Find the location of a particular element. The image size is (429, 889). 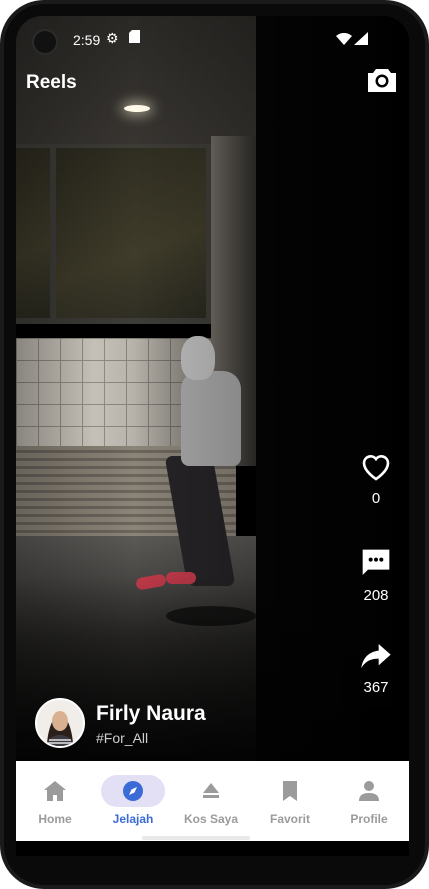

nav-item-kos-saya: Kos Saya is located at coordinates (211, 801).